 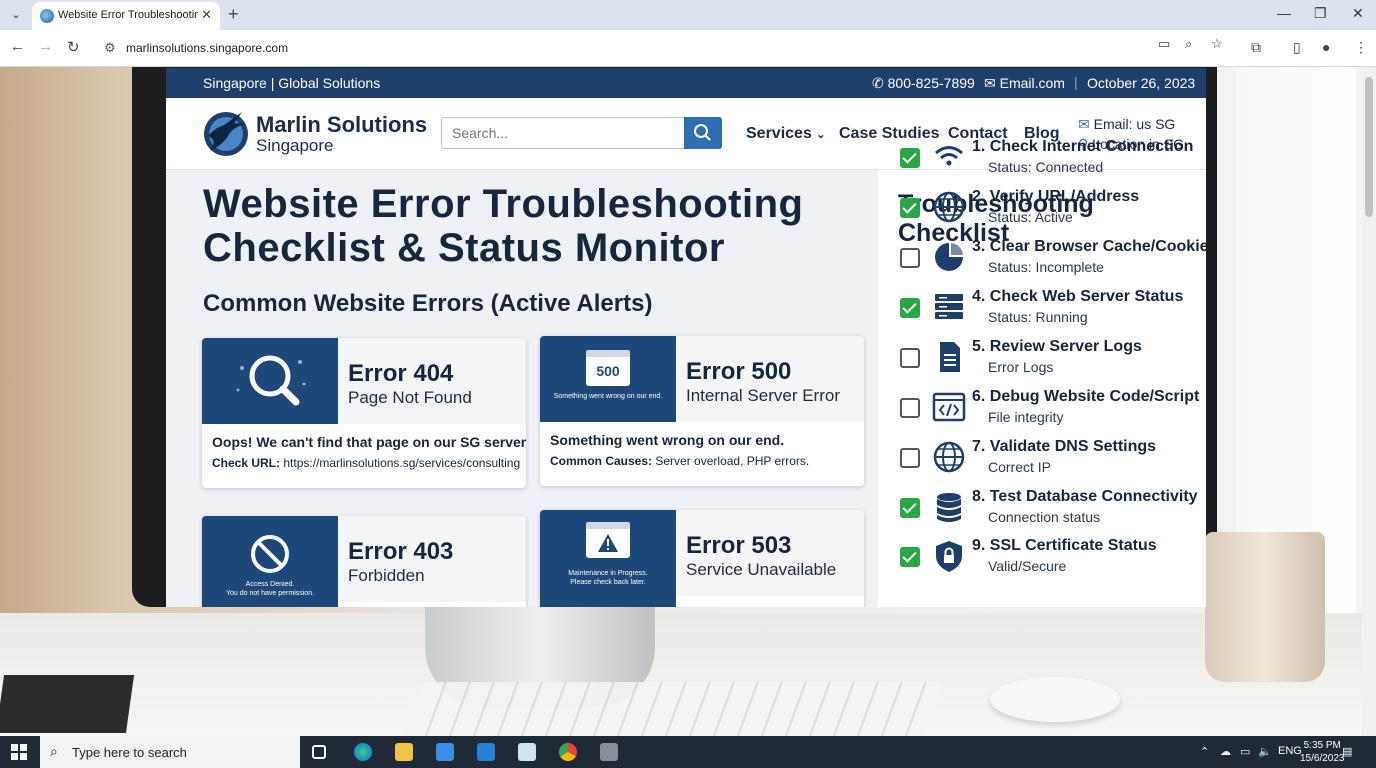 I want to click on checklist-item-name: 3. Clear Browser Cache/Cookies, so click(x=1089, y=246).